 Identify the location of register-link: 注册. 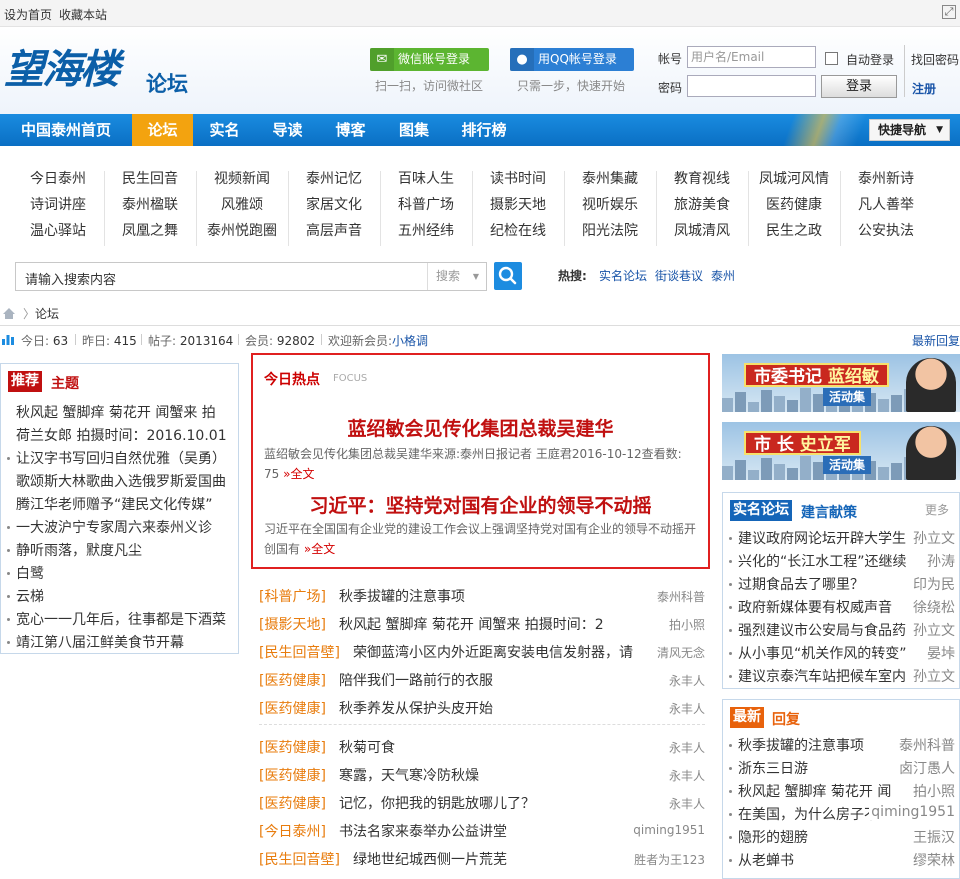
(924, 88).